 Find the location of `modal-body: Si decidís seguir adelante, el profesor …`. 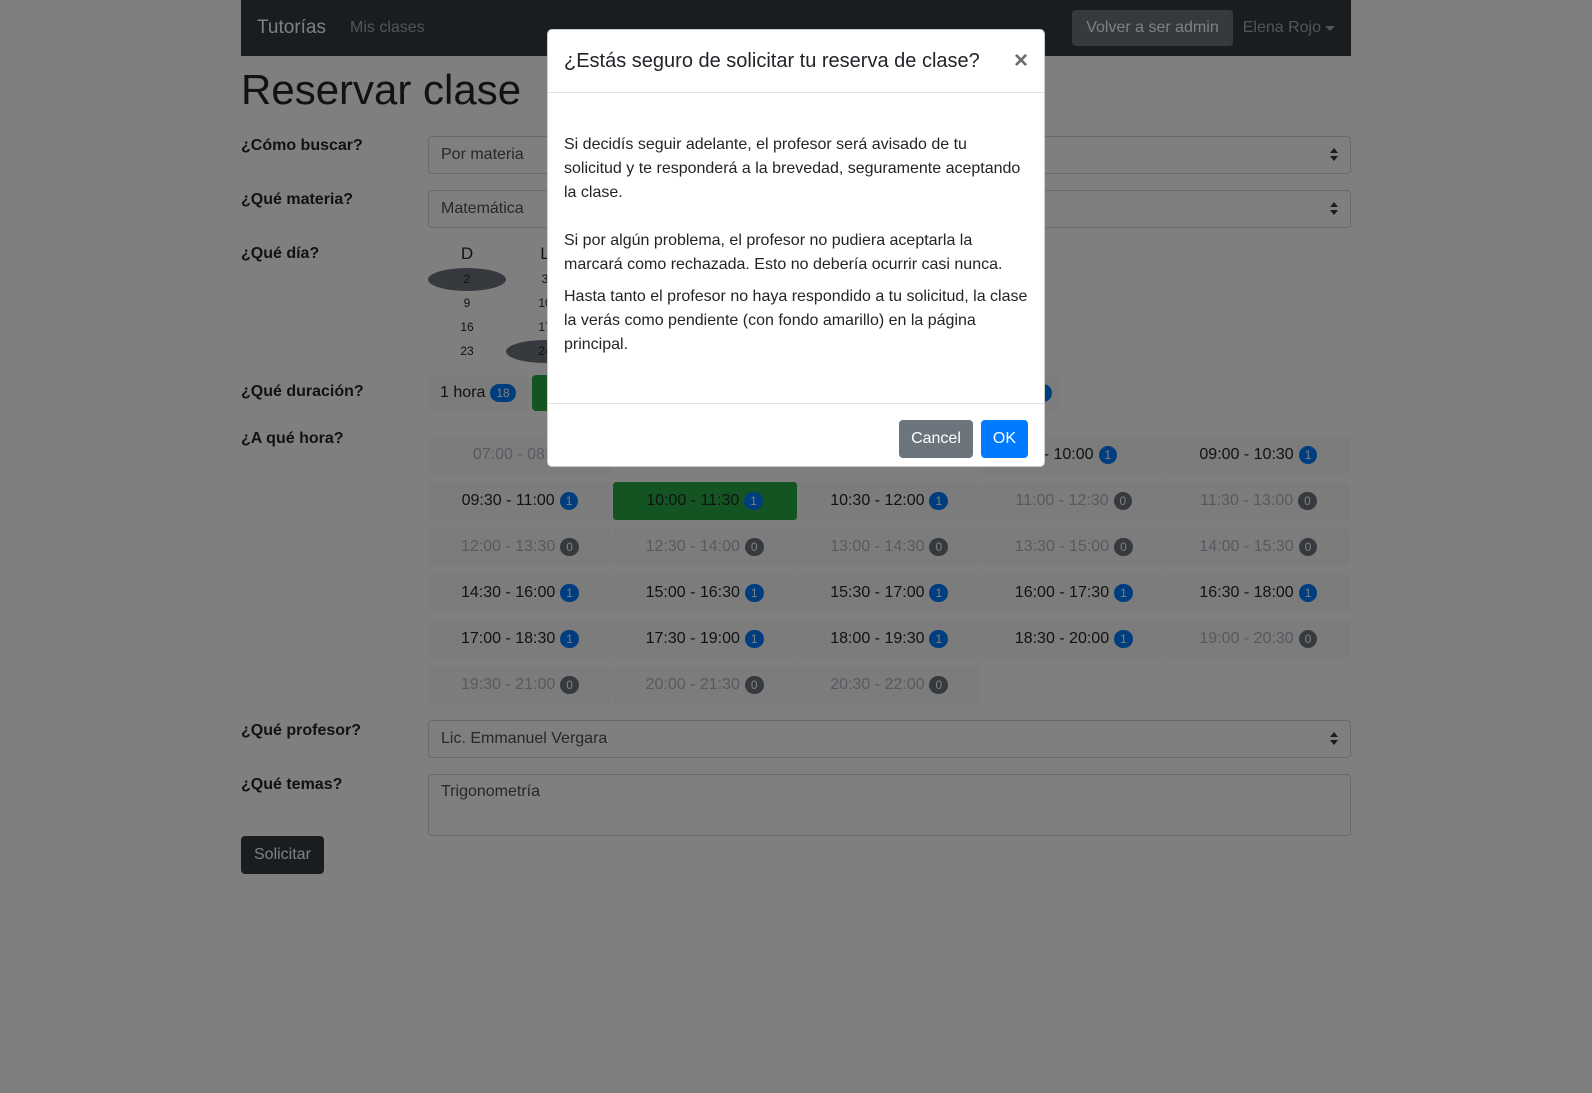

modal-body: Si decidís seguir adelante, el profesor … is located at coordinates (796, 248).